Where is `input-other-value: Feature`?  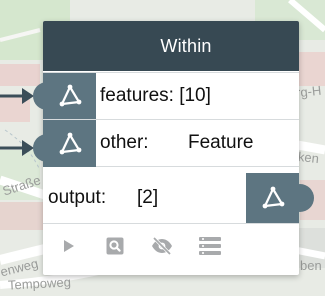
input-other-value: Feature is located at coordinates (221, 142).